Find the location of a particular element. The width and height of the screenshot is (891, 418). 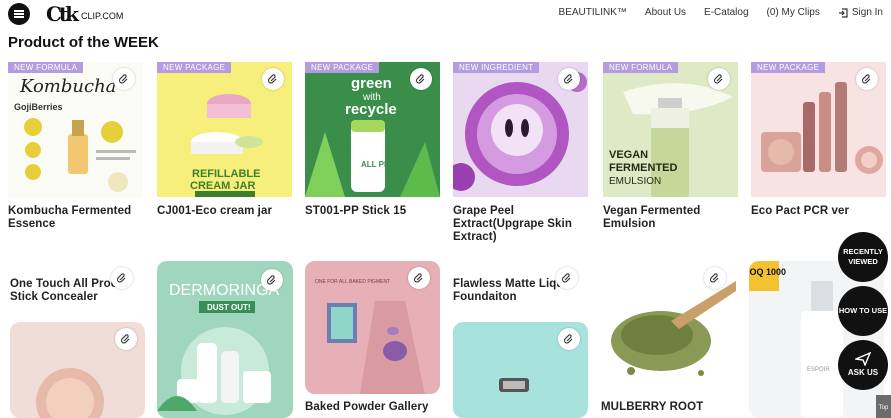

product-thumbnail: REFILLABLE CREAM JAR NEW PACKAGE is located at coordinates (224, 129).